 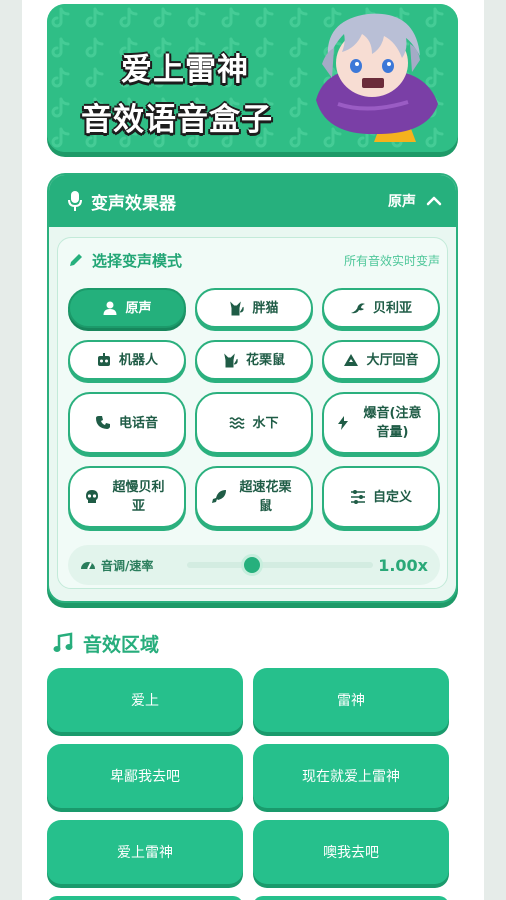 I want to click on header-banner: 爱上雷神 音效语音盒子, so click(x=252, y=78).